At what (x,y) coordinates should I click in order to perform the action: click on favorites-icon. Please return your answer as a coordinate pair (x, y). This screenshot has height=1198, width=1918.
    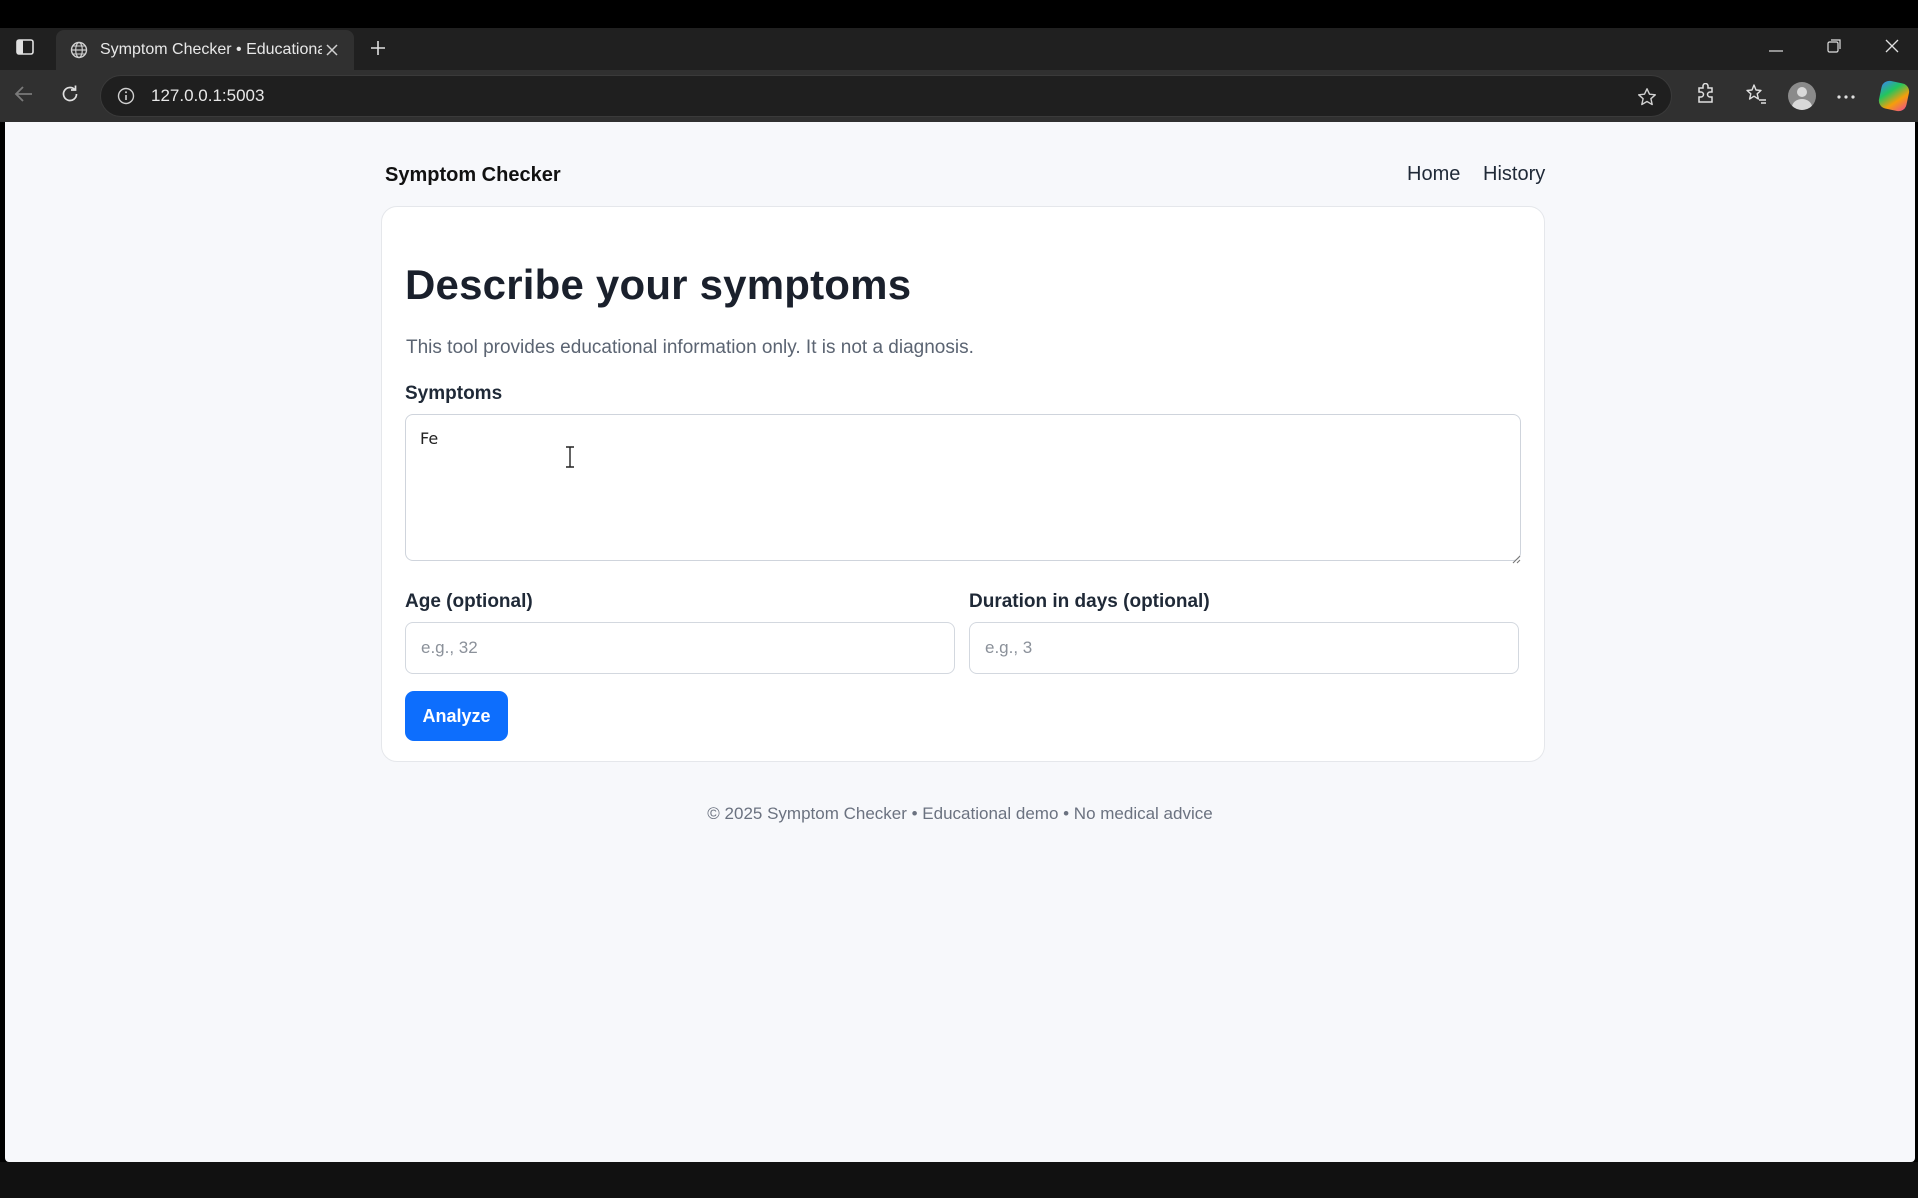
    Looking at the image, I should click on (1756, 96).